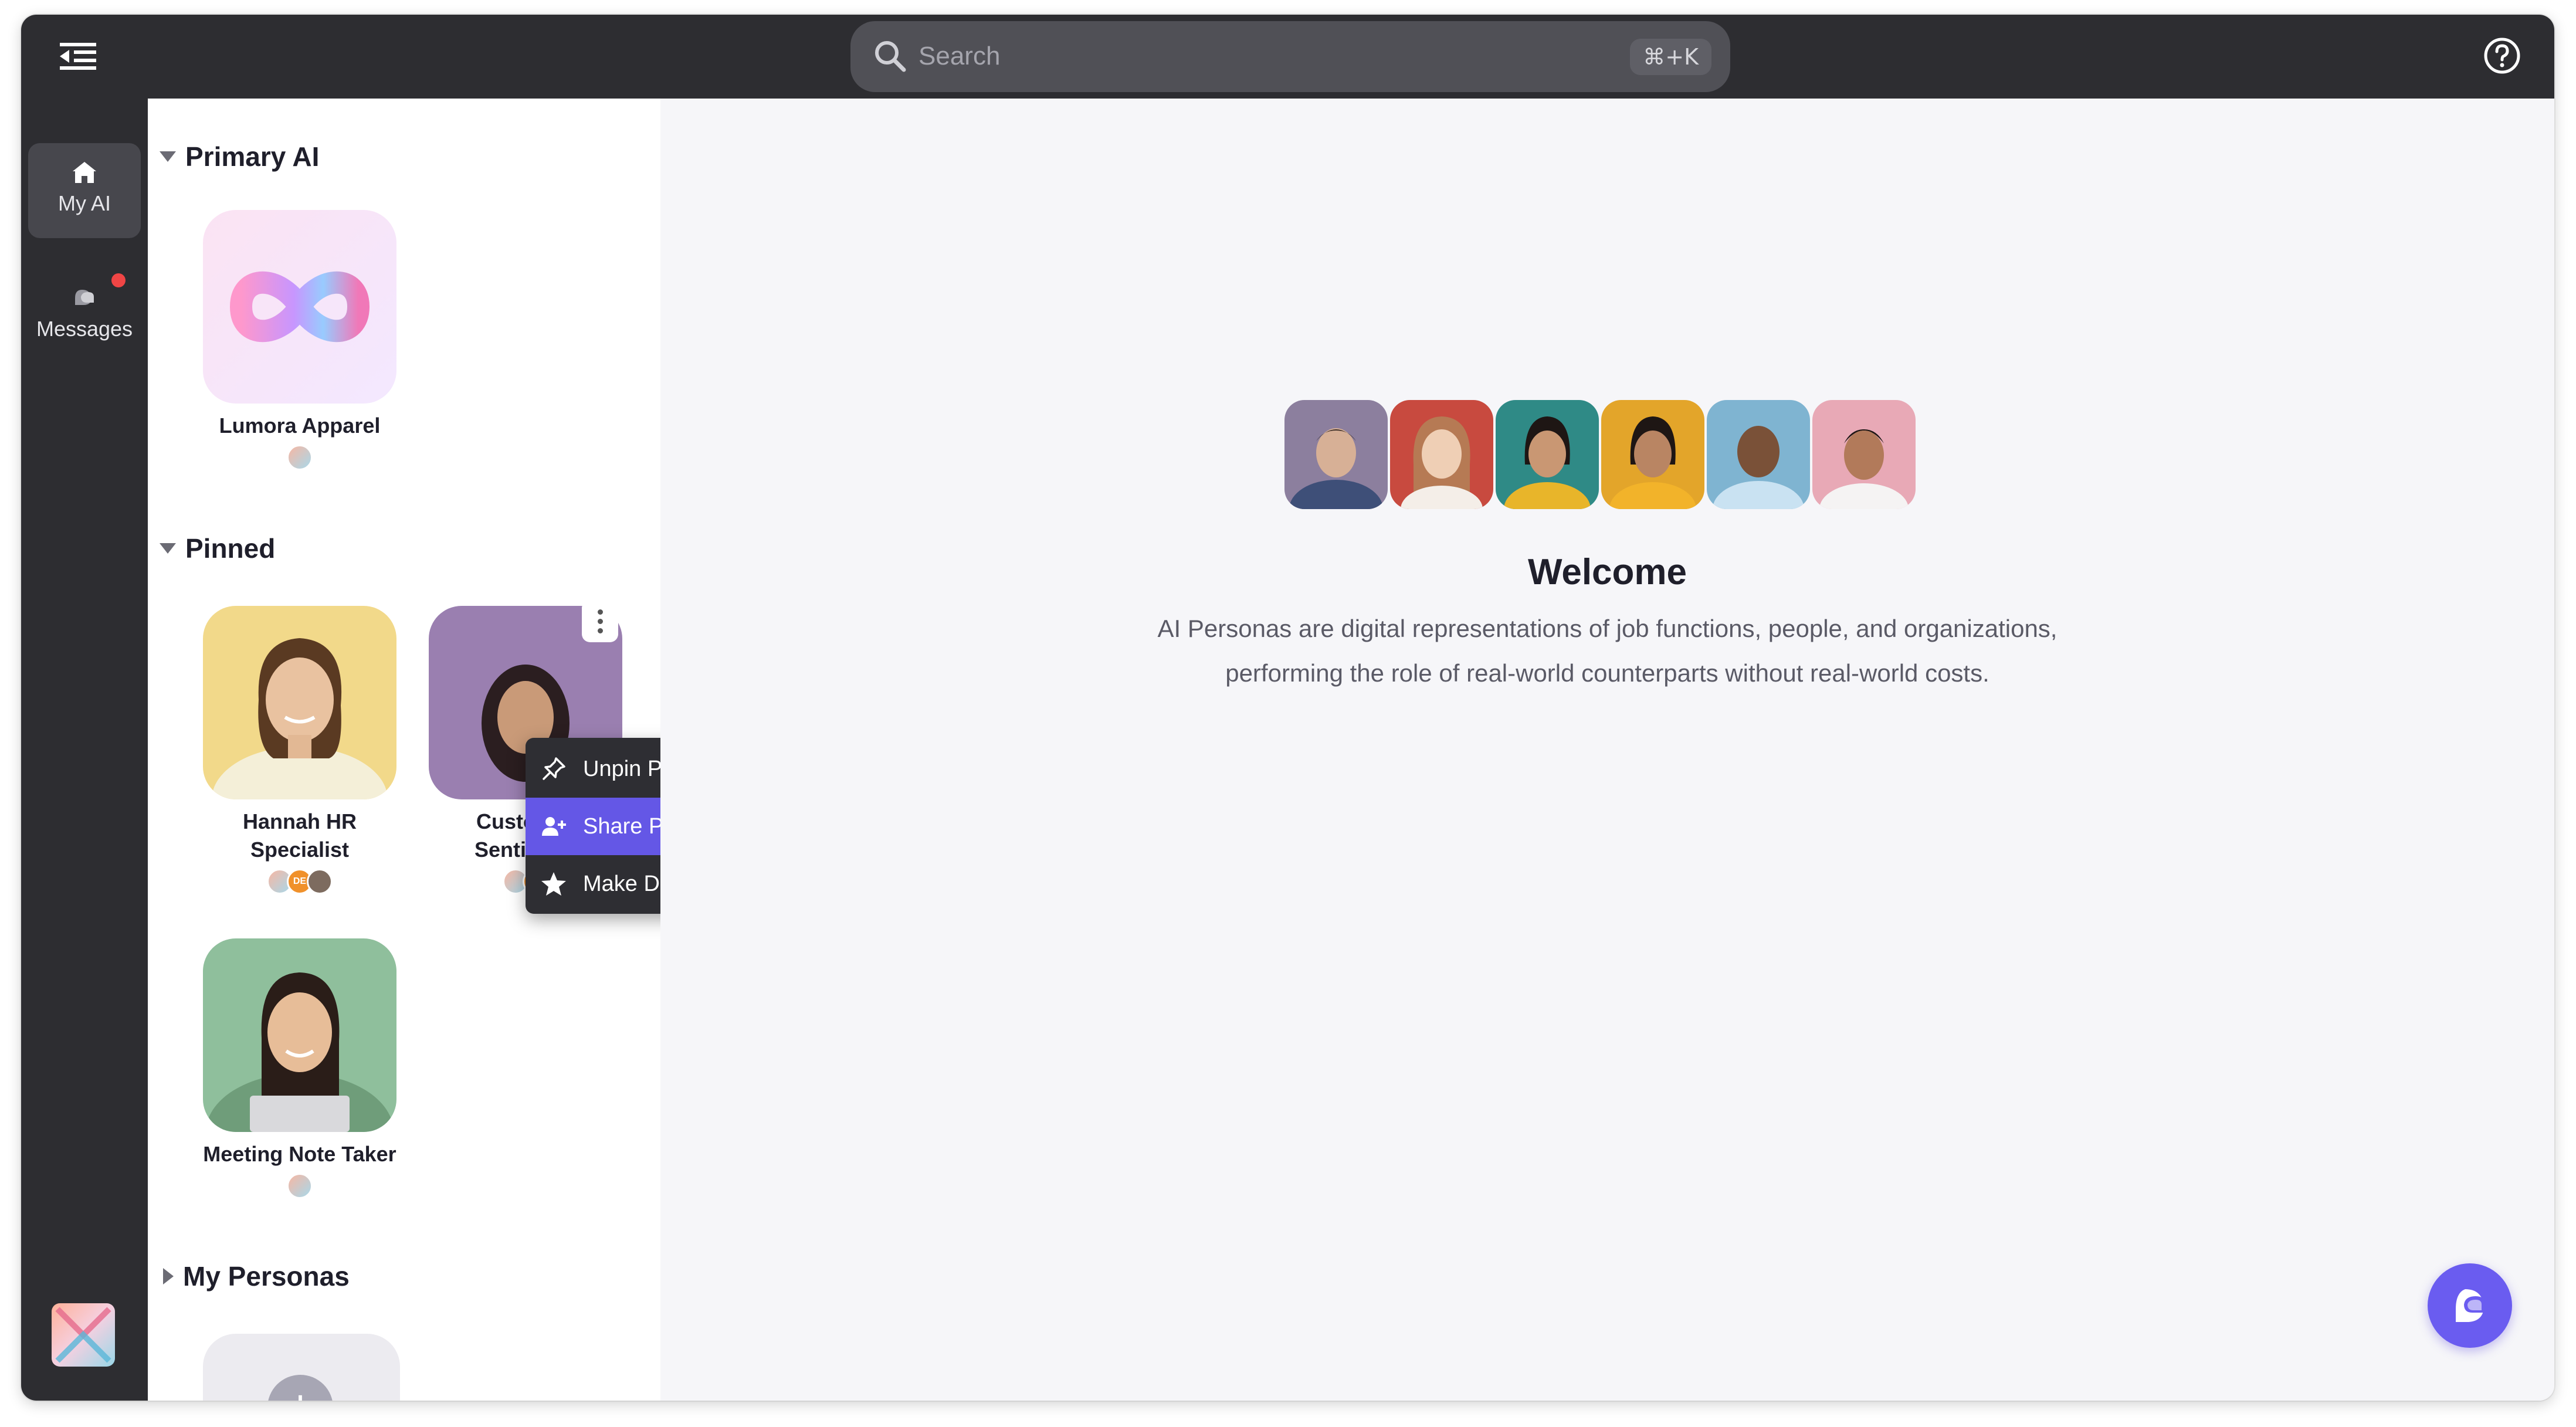 Image resolution: width=2576 pixels, height=1427 pixels. Describe the element at coordinates (118, 280) in the screenshot. I see `notification-dot` at that location.